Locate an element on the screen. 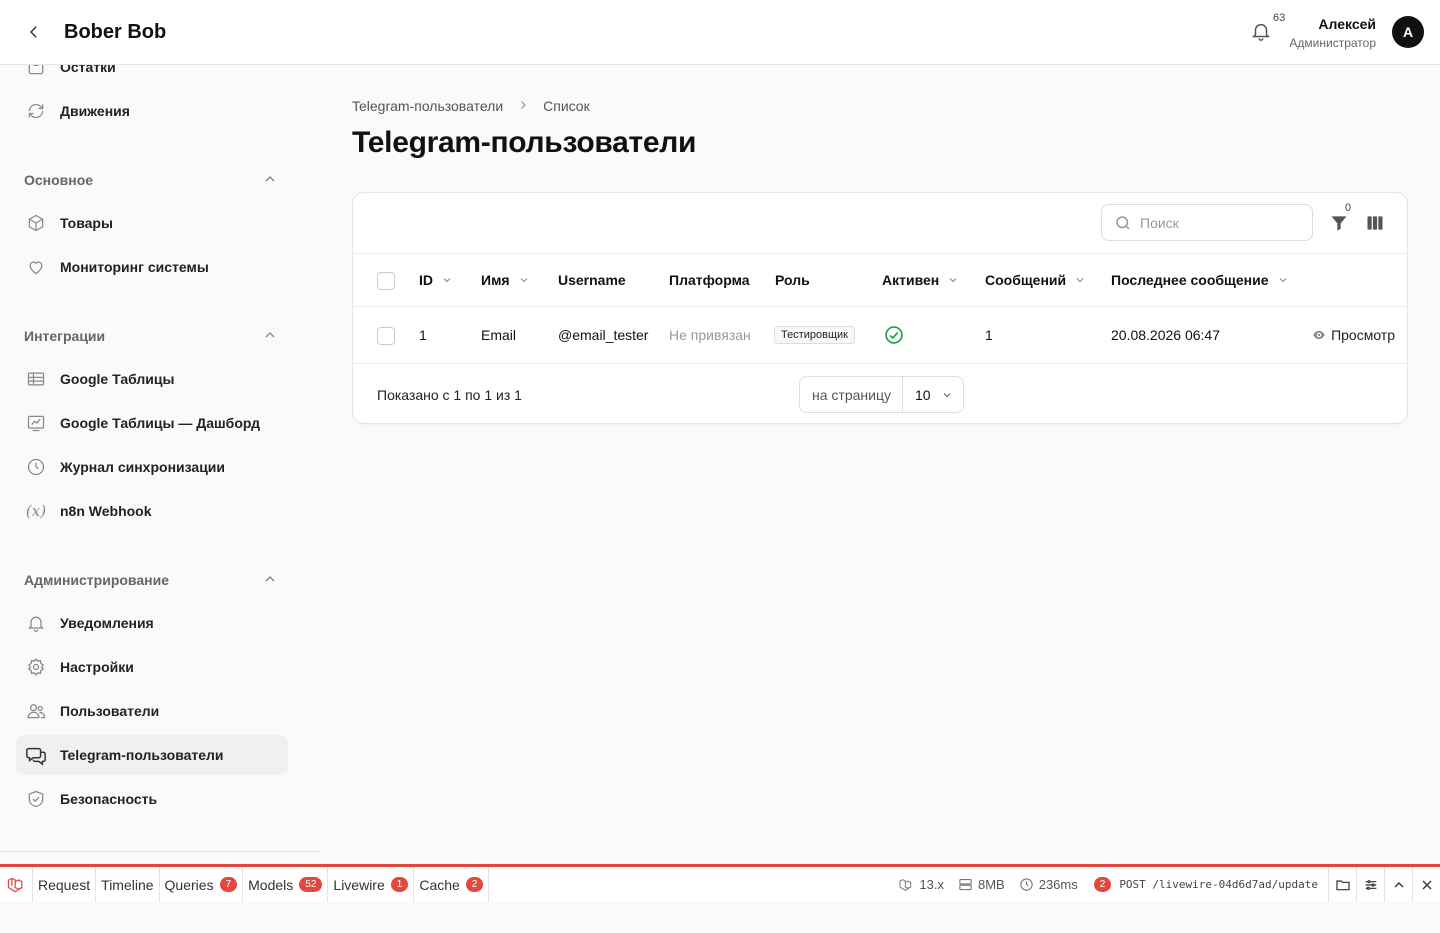 This screenshot has height=933, width=1440. filter-icon is located at coordinates (1339, 223).